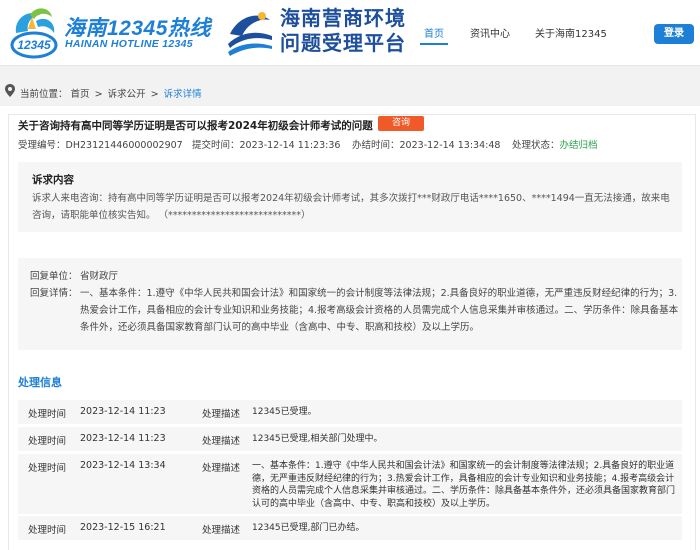 This screenshot has height=550, width=700. I want to click on hotline-logo-icon: 12345, so click(34, 32).